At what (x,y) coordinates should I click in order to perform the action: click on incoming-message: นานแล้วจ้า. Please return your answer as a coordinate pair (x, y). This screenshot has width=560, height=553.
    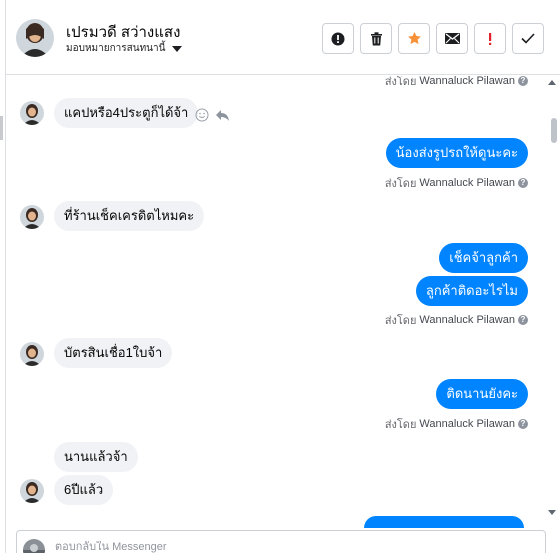
    Looking at the image, I should click on (96, 457).